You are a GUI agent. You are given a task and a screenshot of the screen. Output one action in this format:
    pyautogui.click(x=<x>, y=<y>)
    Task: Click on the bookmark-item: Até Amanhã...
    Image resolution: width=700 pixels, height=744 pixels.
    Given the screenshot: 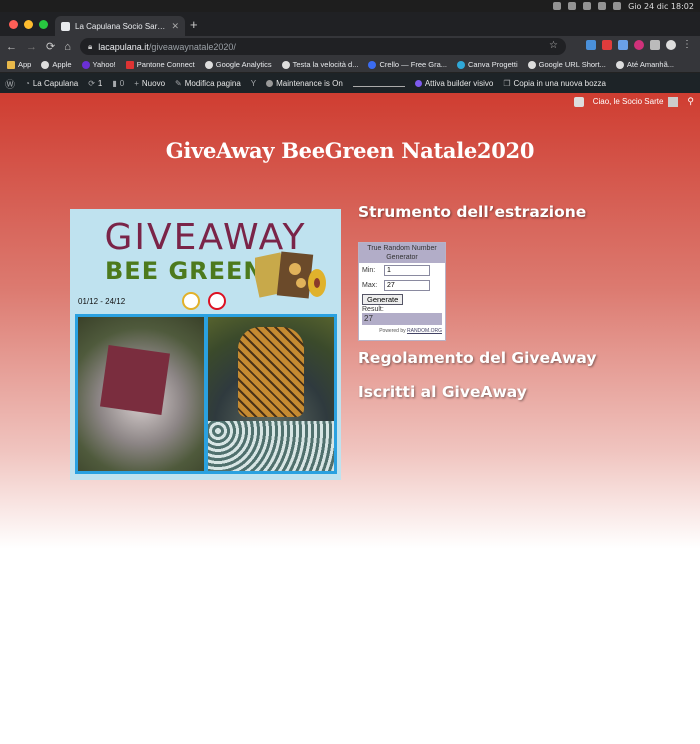 What is the action you would take?
    pyautogui.click(x=644, y=64)
    